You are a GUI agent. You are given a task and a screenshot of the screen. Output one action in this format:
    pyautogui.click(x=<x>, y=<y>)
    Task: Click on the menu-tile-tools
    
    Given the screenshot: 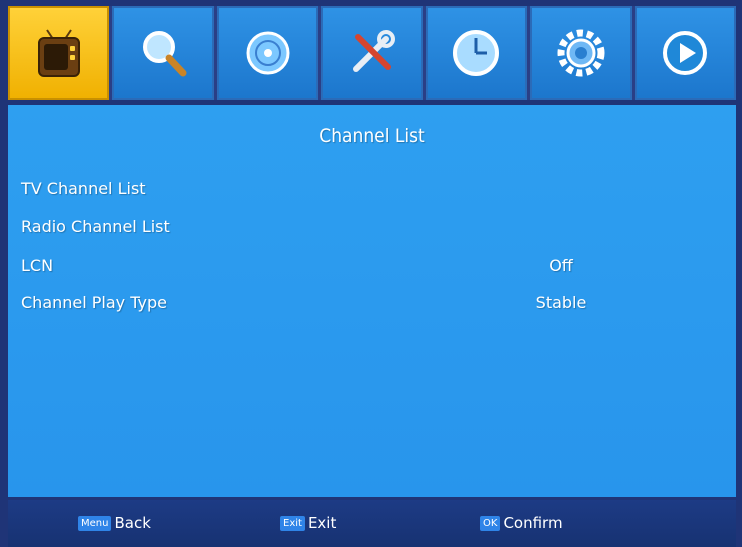 What is the action you would take?
    pyautogui.click(x=372, y=53)
    